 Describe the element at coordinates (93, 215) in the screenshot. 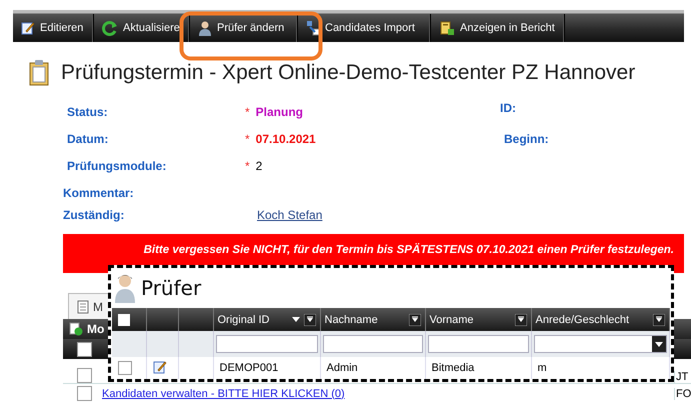

I see `field-label: Zuständig:` at that location.